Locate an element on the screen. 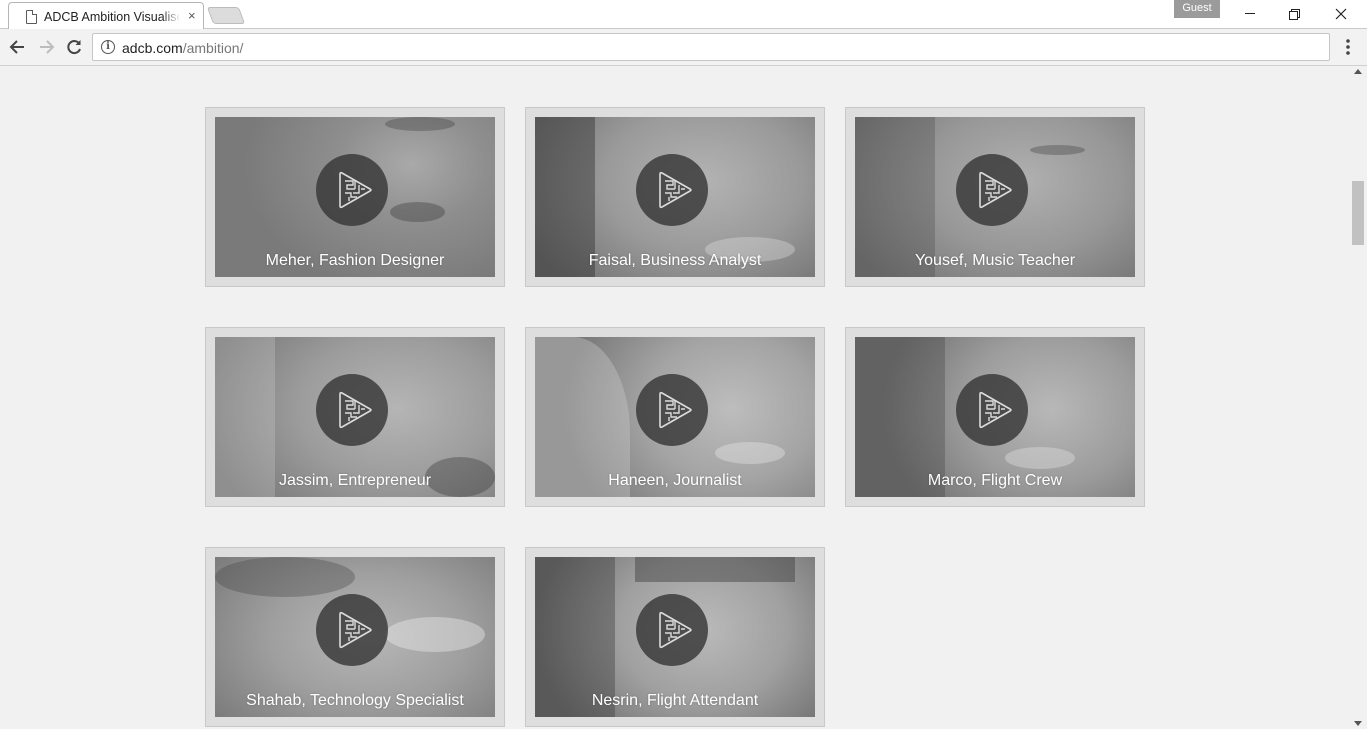 The width and height of the screenshot is (1367, 729). video-card-faisal: Faisal, Business Analyst is located at coordinates (675, 197).